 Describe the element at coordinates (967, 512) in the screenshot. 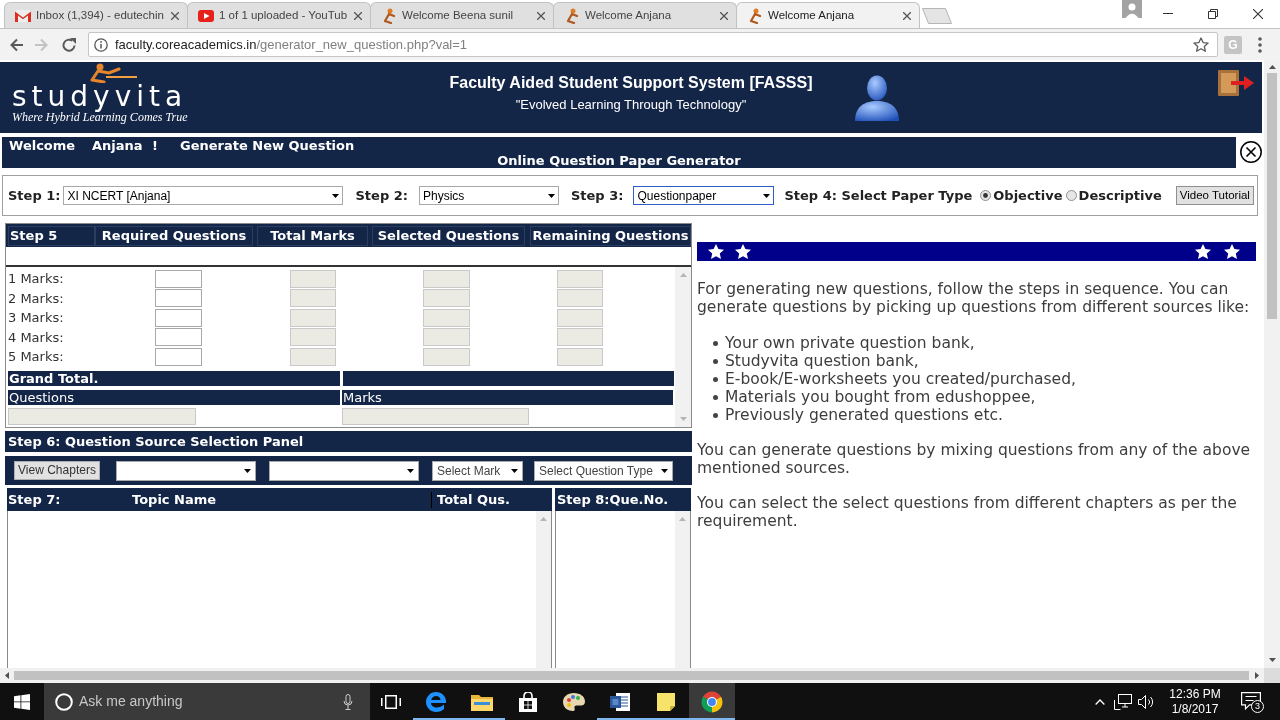

I see `instruction-text: You can select the select questions from different chapters as per the requirement.` at that location.